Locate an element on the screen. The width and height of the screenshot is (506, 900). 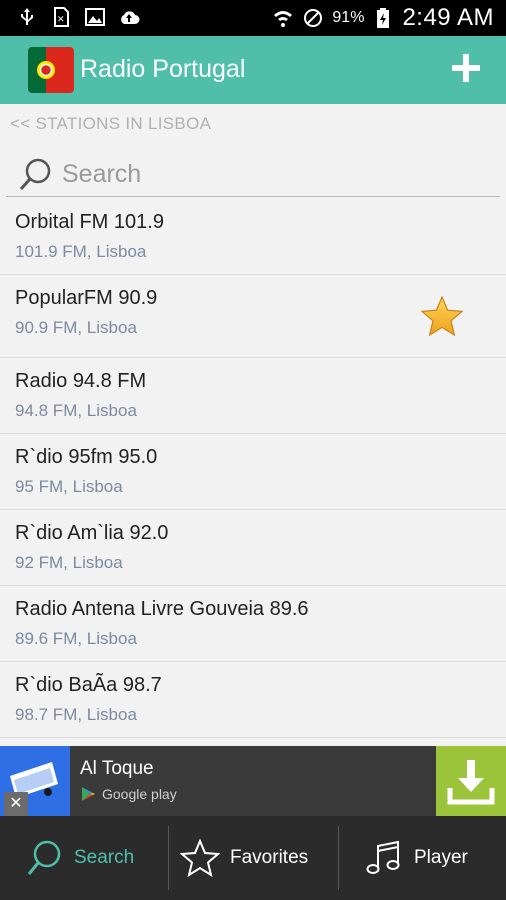
download-icon is located at coordinates (471, 782).